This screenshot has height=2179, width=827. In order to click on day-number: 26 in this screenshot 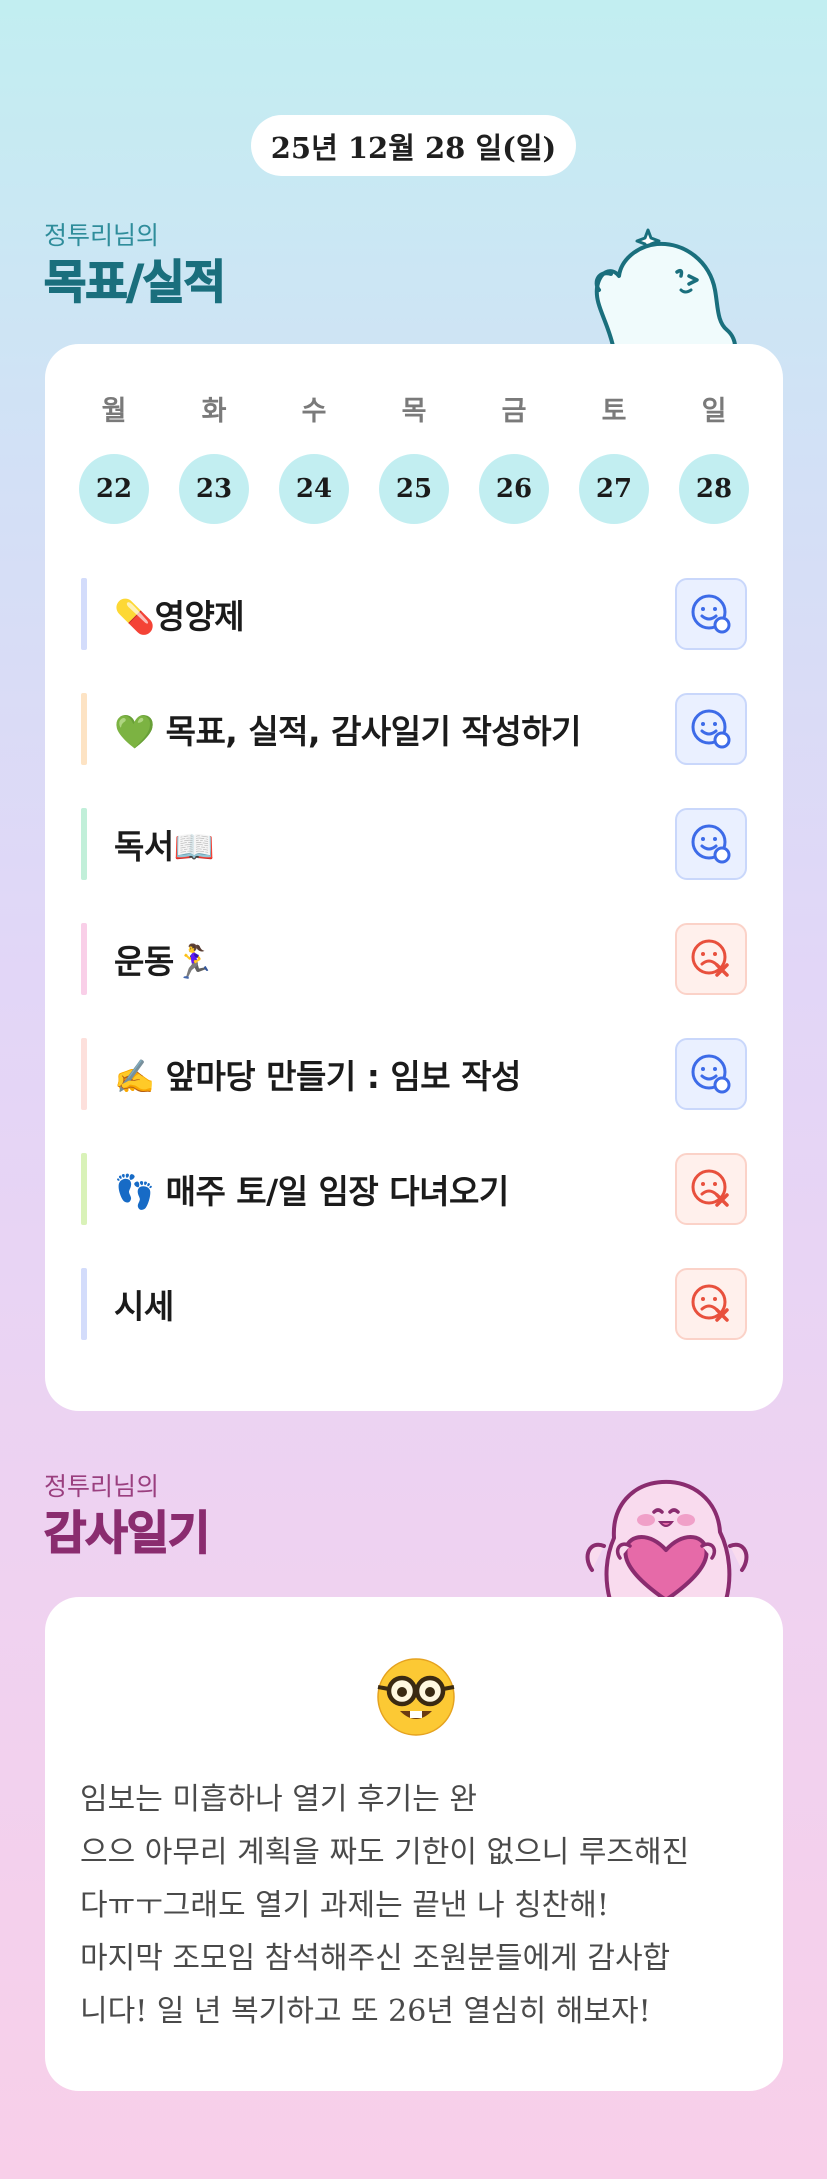, I will do `click(514, 489)`.